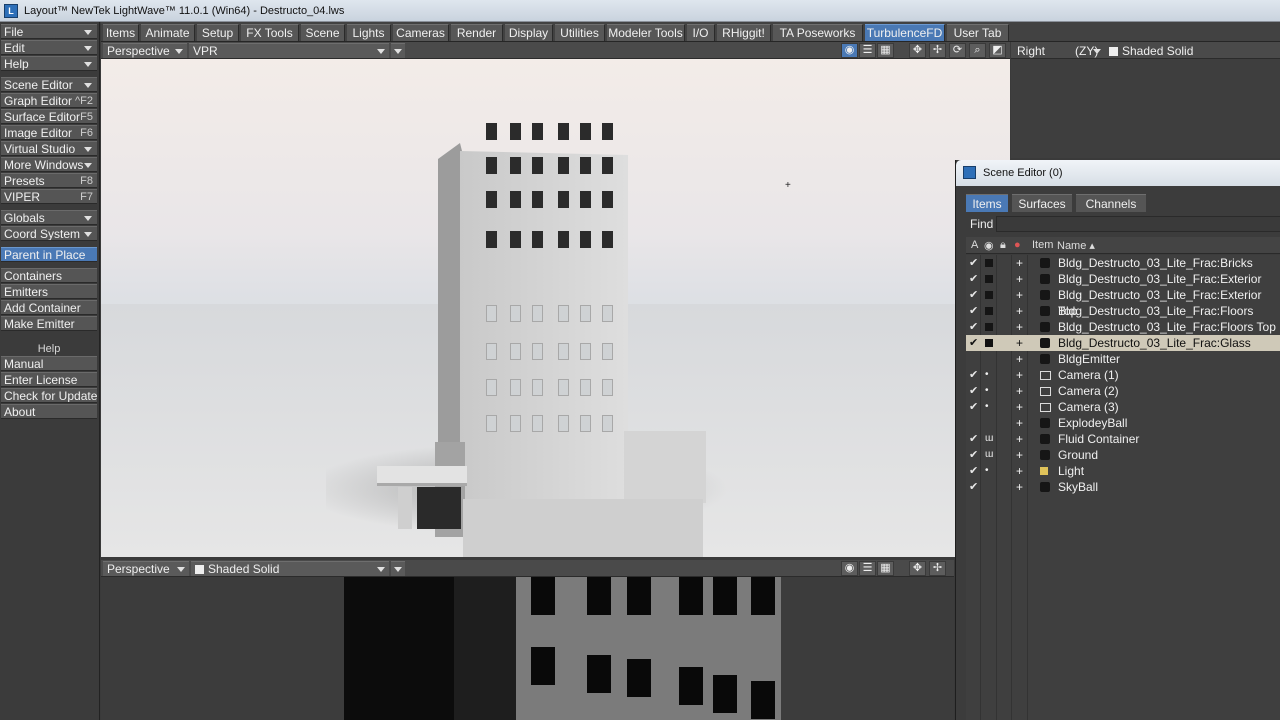 The width and height of the screenshot is (1280, 720). I want to click on tab-surfaces: Surfaces, so click(1042, 203).